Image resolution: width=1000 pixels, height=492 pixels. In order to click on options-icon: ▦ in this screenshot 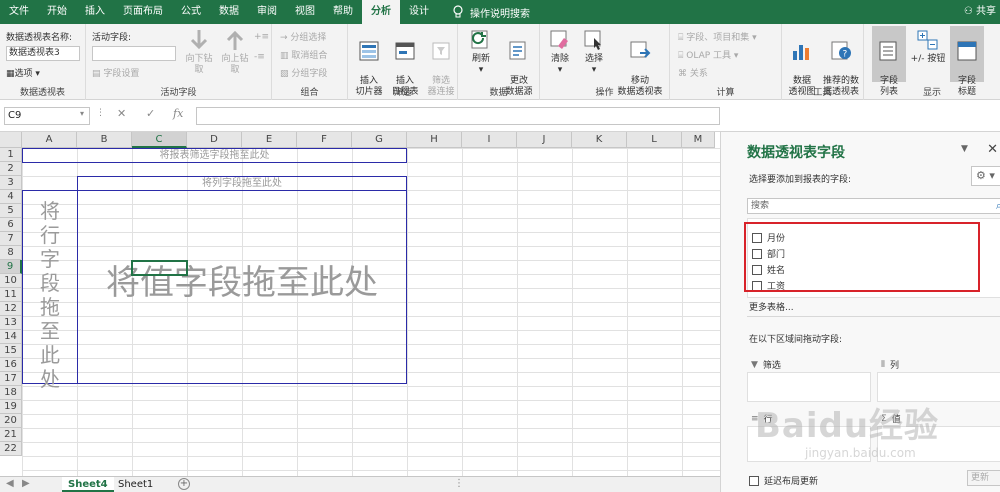, I will do `click(10, 74)`.